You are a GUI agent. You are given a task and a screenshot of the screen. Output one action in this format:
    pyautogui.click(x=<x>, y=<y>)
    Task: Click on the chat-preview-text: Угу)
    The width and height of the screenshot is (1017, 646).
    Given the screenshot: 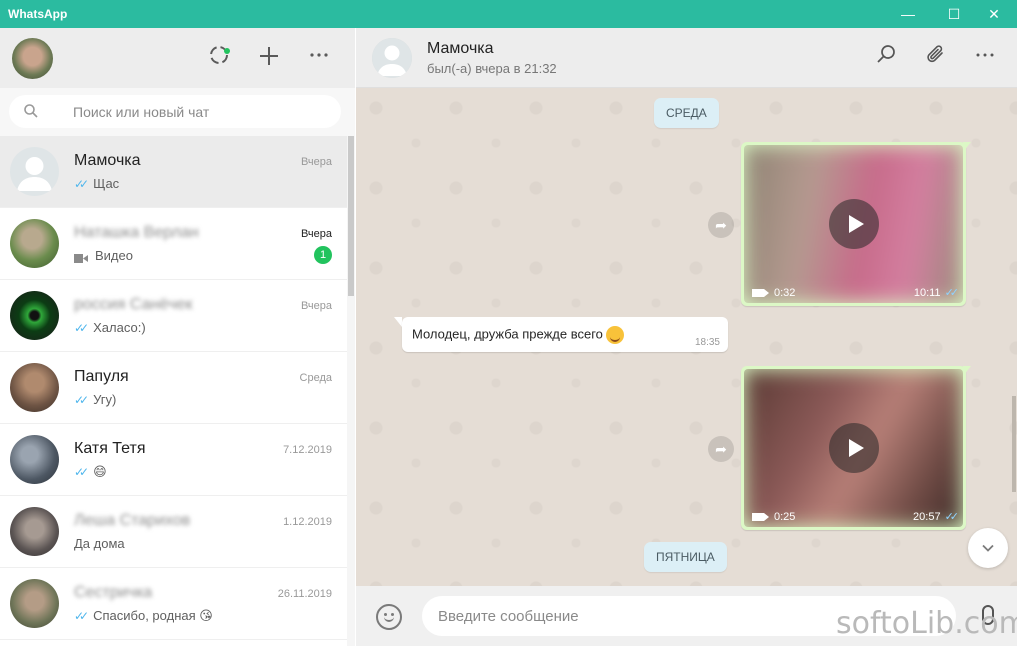 What is the action you would take?
    pyautogui.click(x=105, y=399)
    